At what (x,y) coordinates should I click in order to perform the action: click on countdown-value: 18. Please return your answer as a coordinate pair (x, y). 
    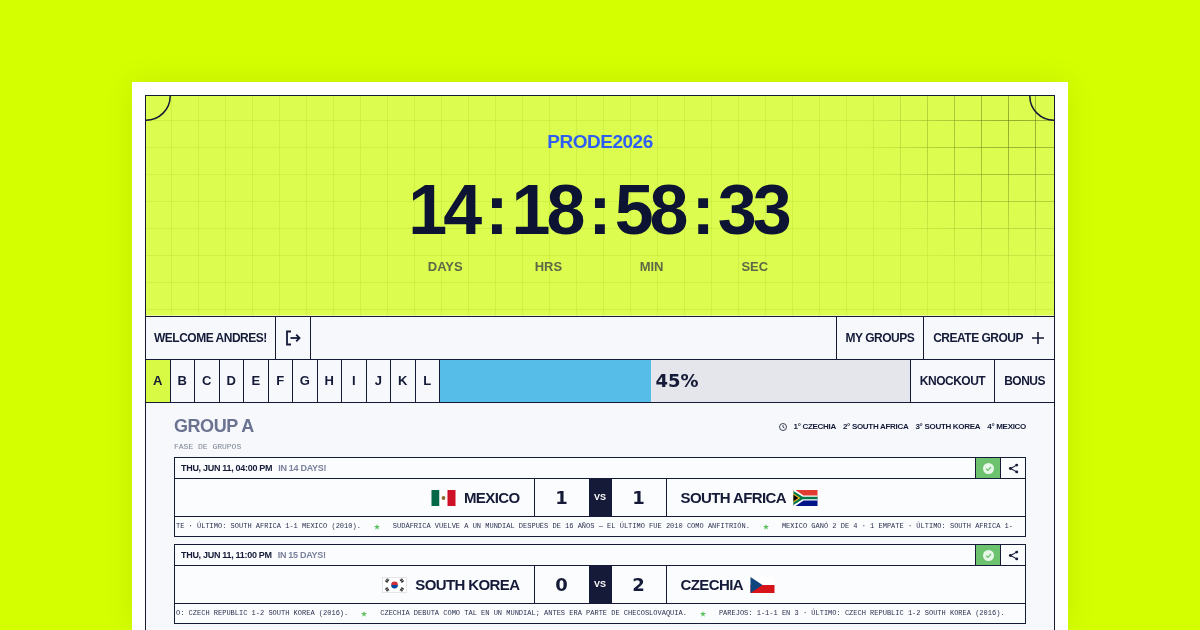
    Looking at the image, I should click on (547, 210).